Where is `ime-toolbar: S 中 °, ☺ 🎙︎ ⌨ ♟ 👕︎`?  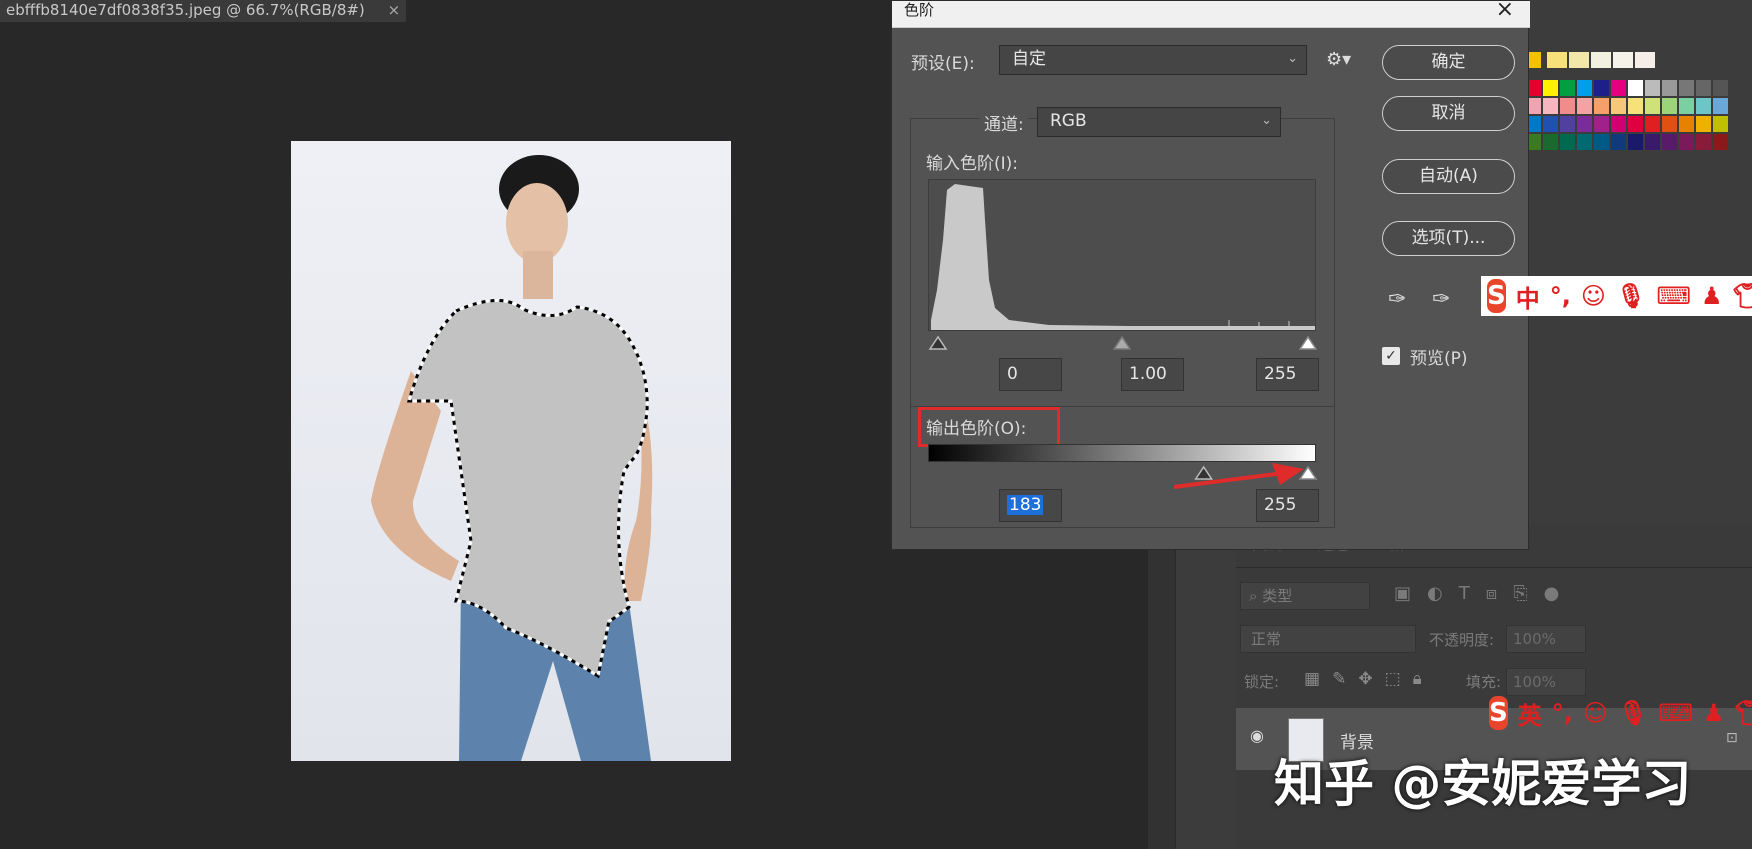 ime-toolbar: S 中 °, ☺ 🎙︎ ⌨ ♟ 👕︎ is located at coordinates (1616, 296).